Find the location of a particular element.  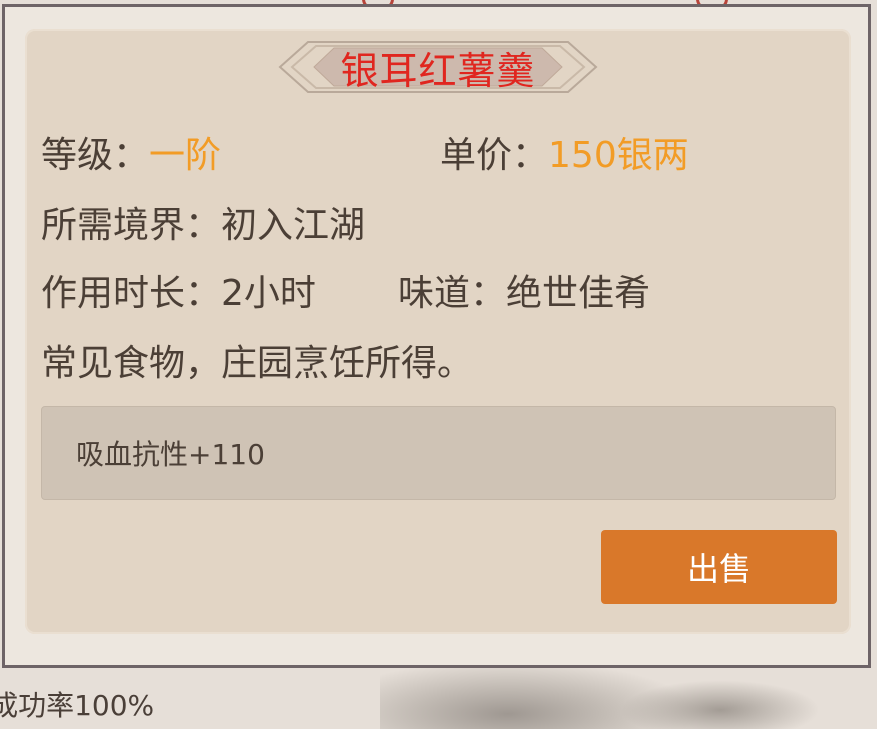

taste-label: 味道： is located at coordinates (452, 293).